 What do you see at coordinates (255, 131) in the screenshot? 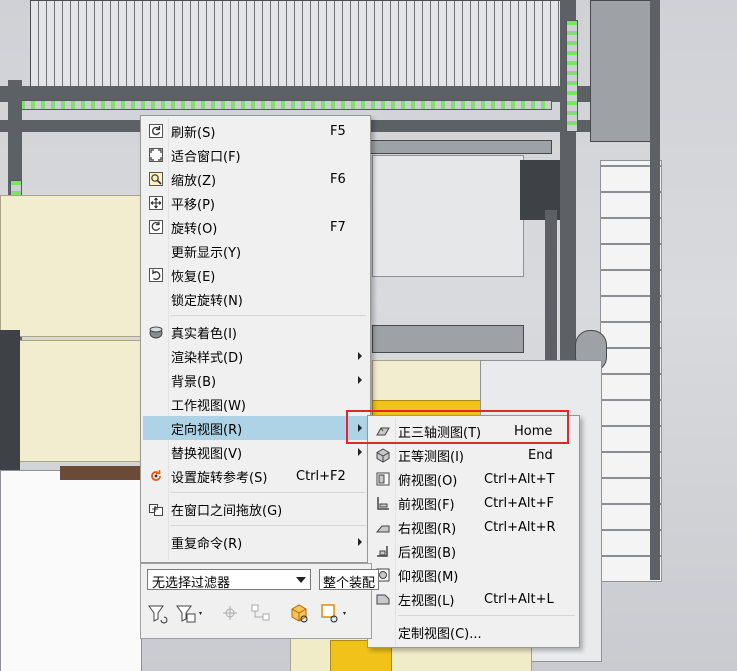
I see `menu-item-refresh: 刷新(S) F5` at bounding box center [255, 131].